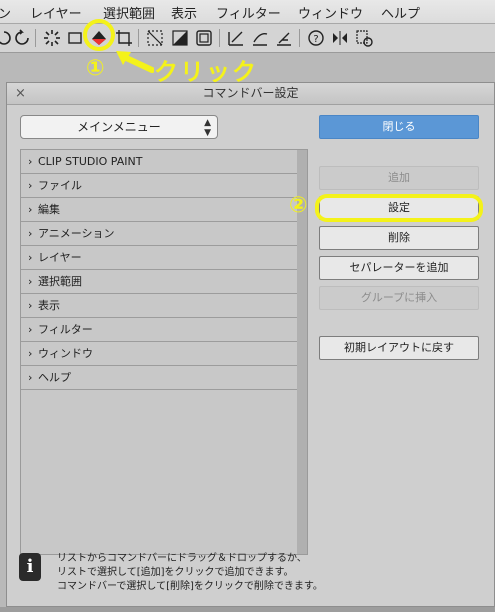 The width and height of the screenshot is (495, 612). I want to click on menu-item-partial: ン, so click(5, 12).